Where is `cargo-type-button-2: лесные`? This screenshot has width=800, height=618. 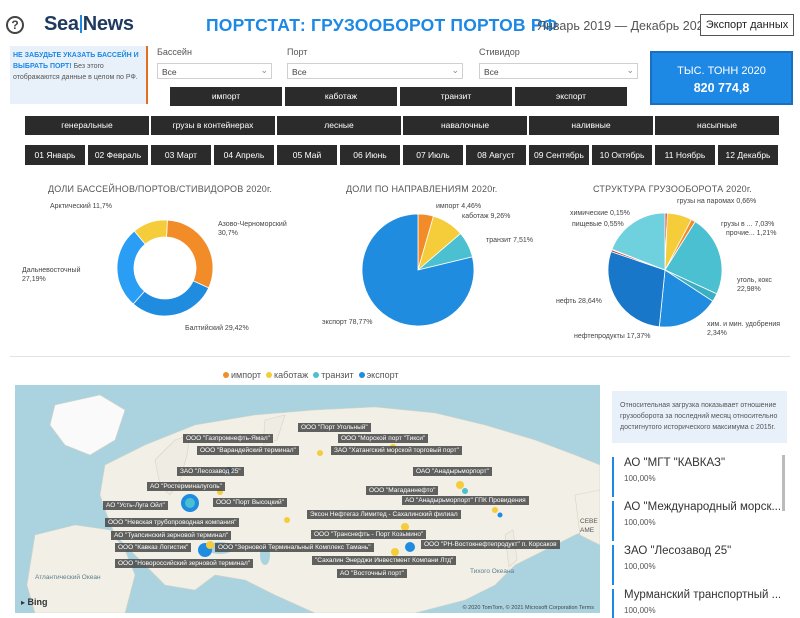
cargo-type-button-2: лесные is located at coordinates (339, 125).